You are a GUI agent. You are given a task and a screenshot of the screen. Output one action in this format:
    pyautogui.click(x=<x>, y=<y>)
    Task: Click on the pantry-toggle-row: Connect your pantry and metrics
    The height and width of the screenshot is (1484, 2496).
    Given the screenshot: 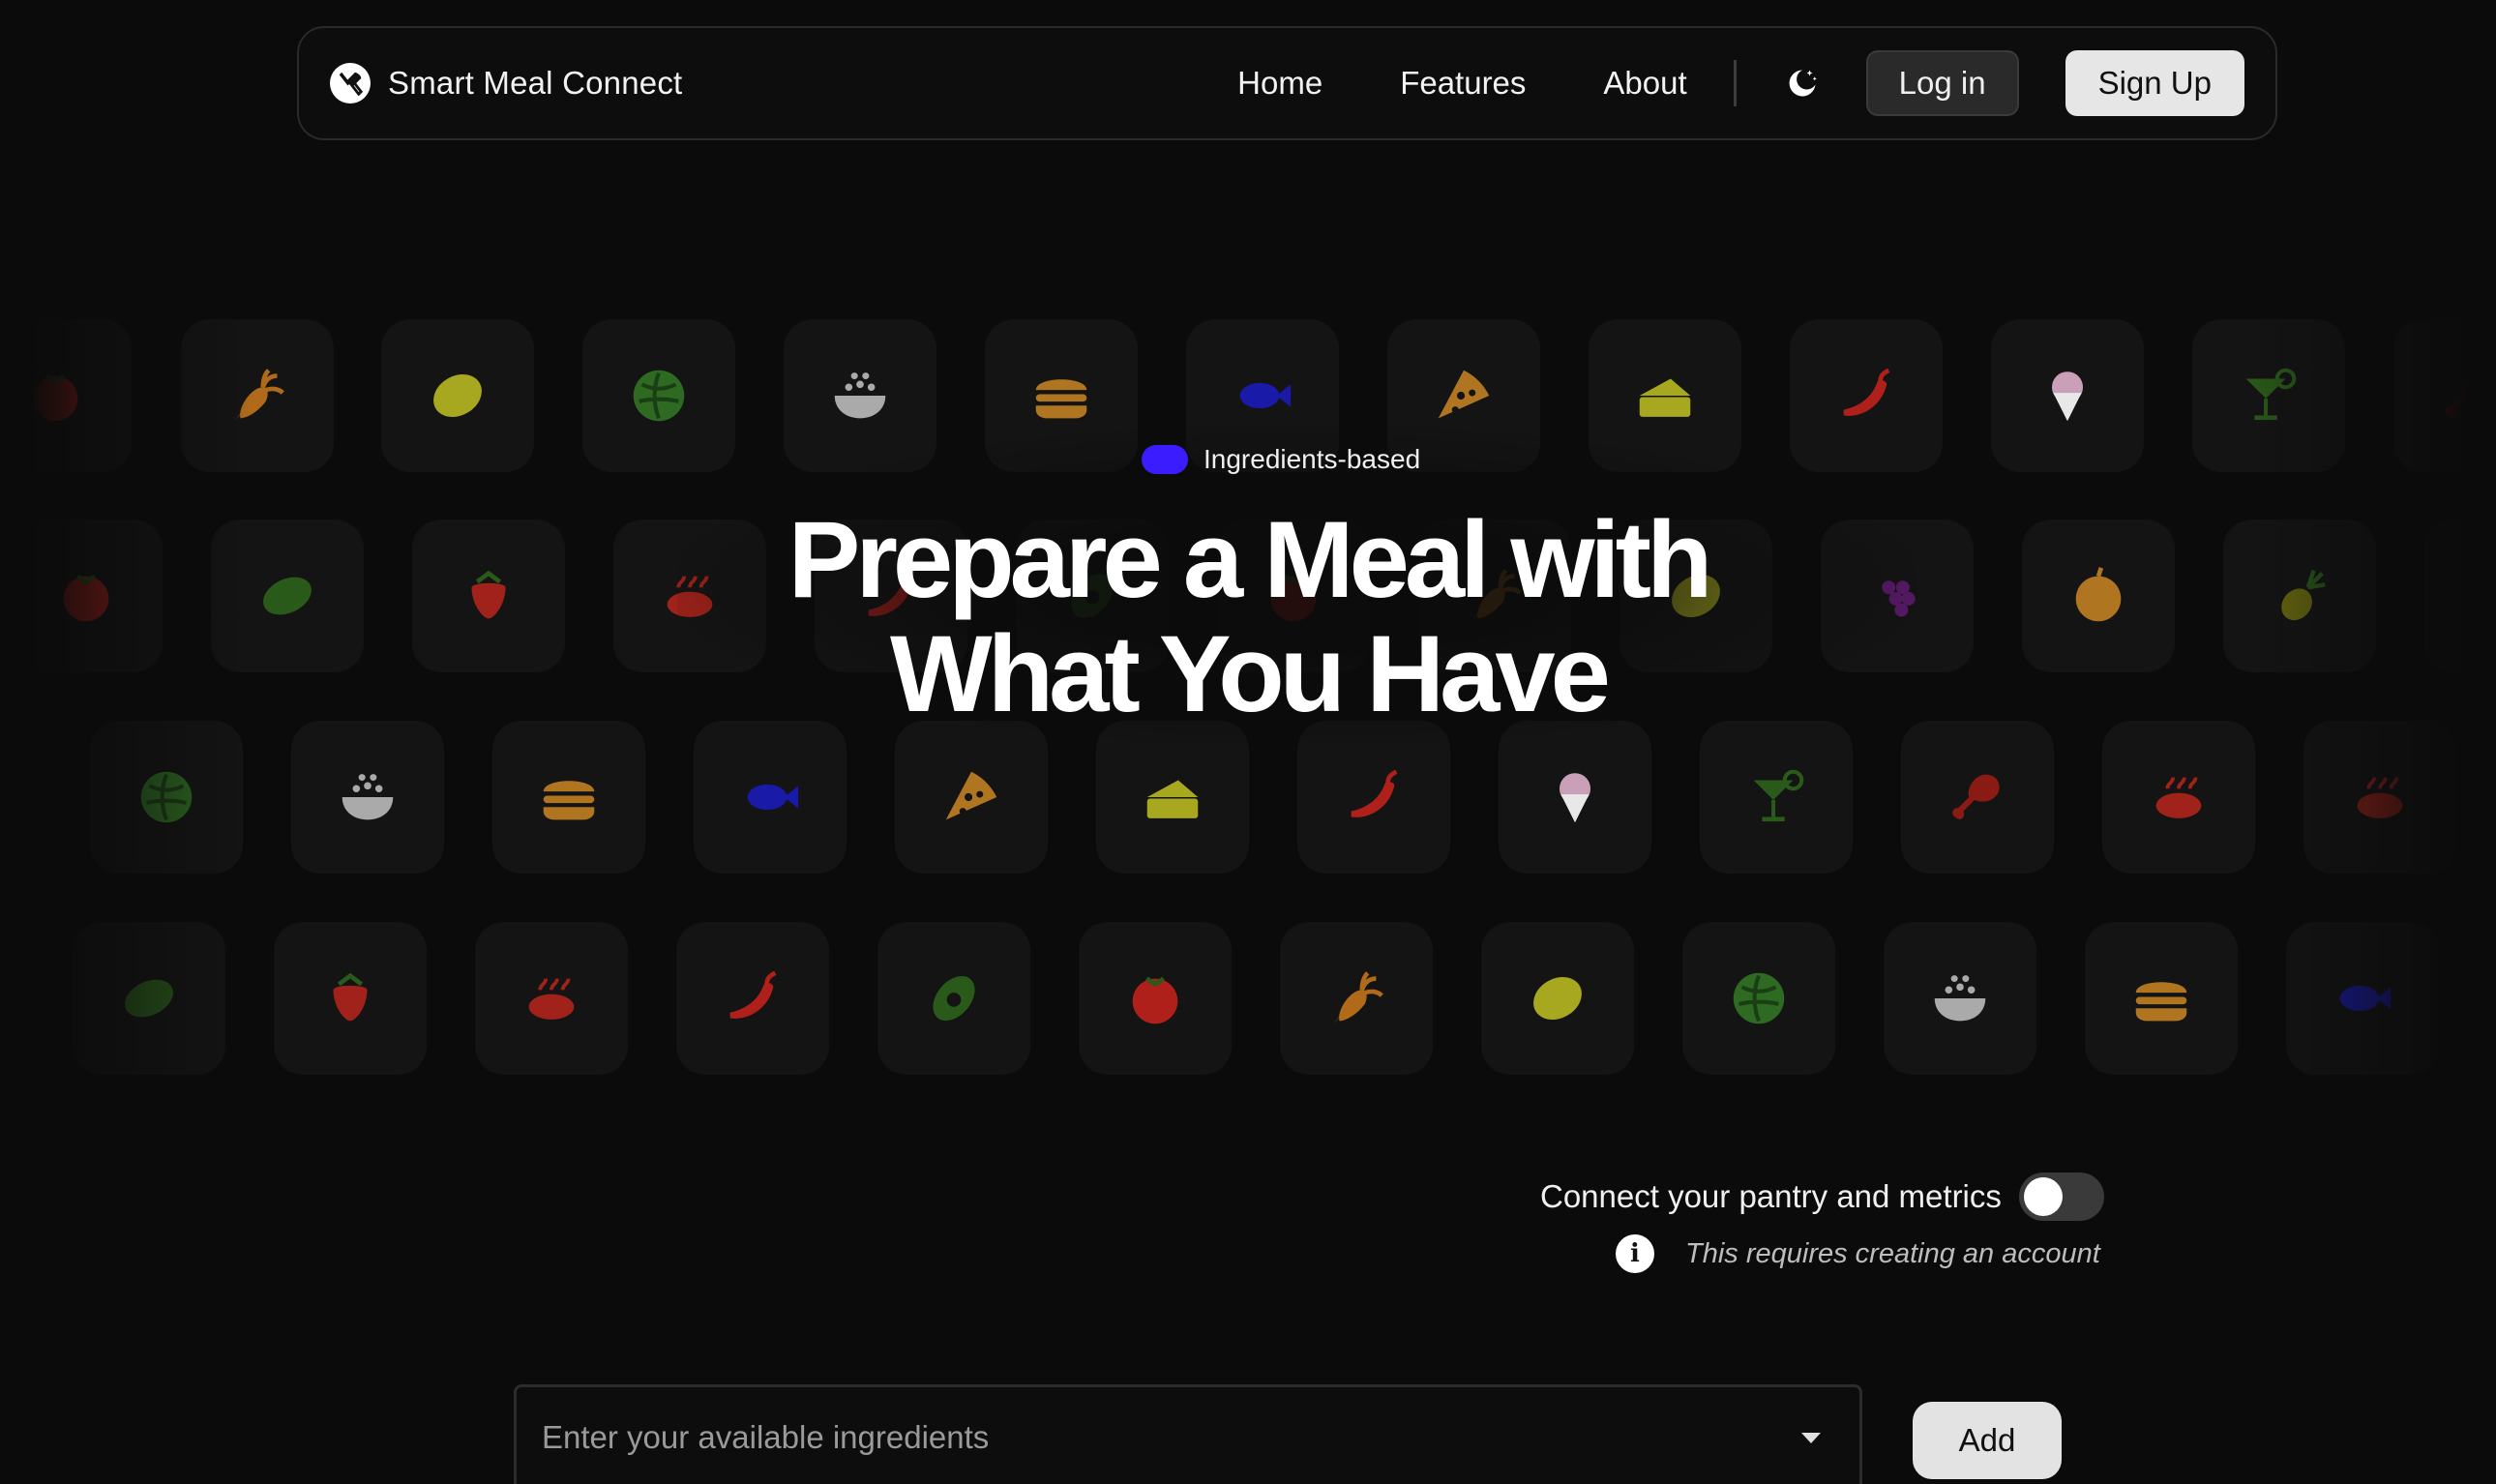 What is the action you would take?
    pyautogui.click(x=1822, y=1196)
    